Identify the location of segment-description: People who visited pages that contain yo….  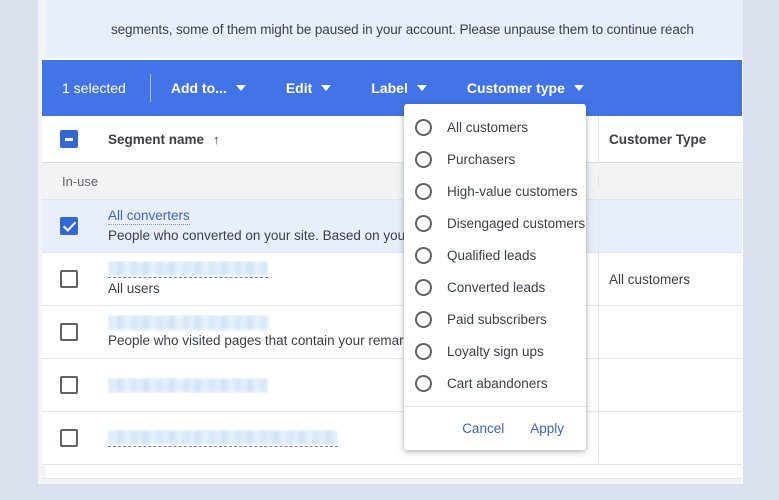
(278, 340).